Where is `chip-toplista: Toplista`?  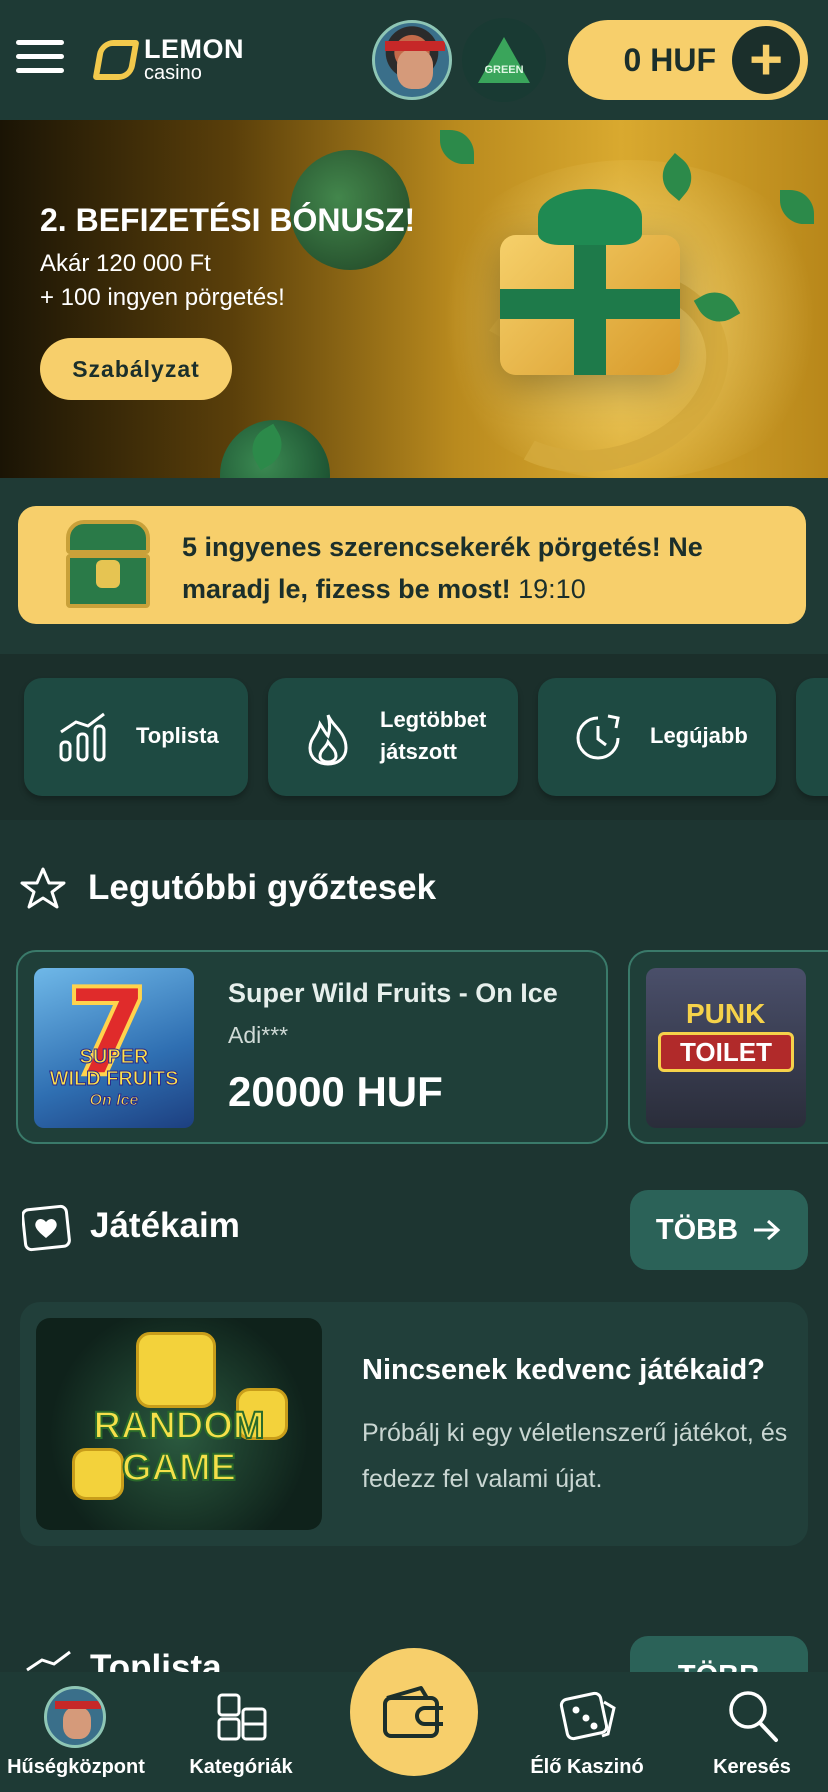 chip-toplista: Toplista is located at coordinates (136, 737).